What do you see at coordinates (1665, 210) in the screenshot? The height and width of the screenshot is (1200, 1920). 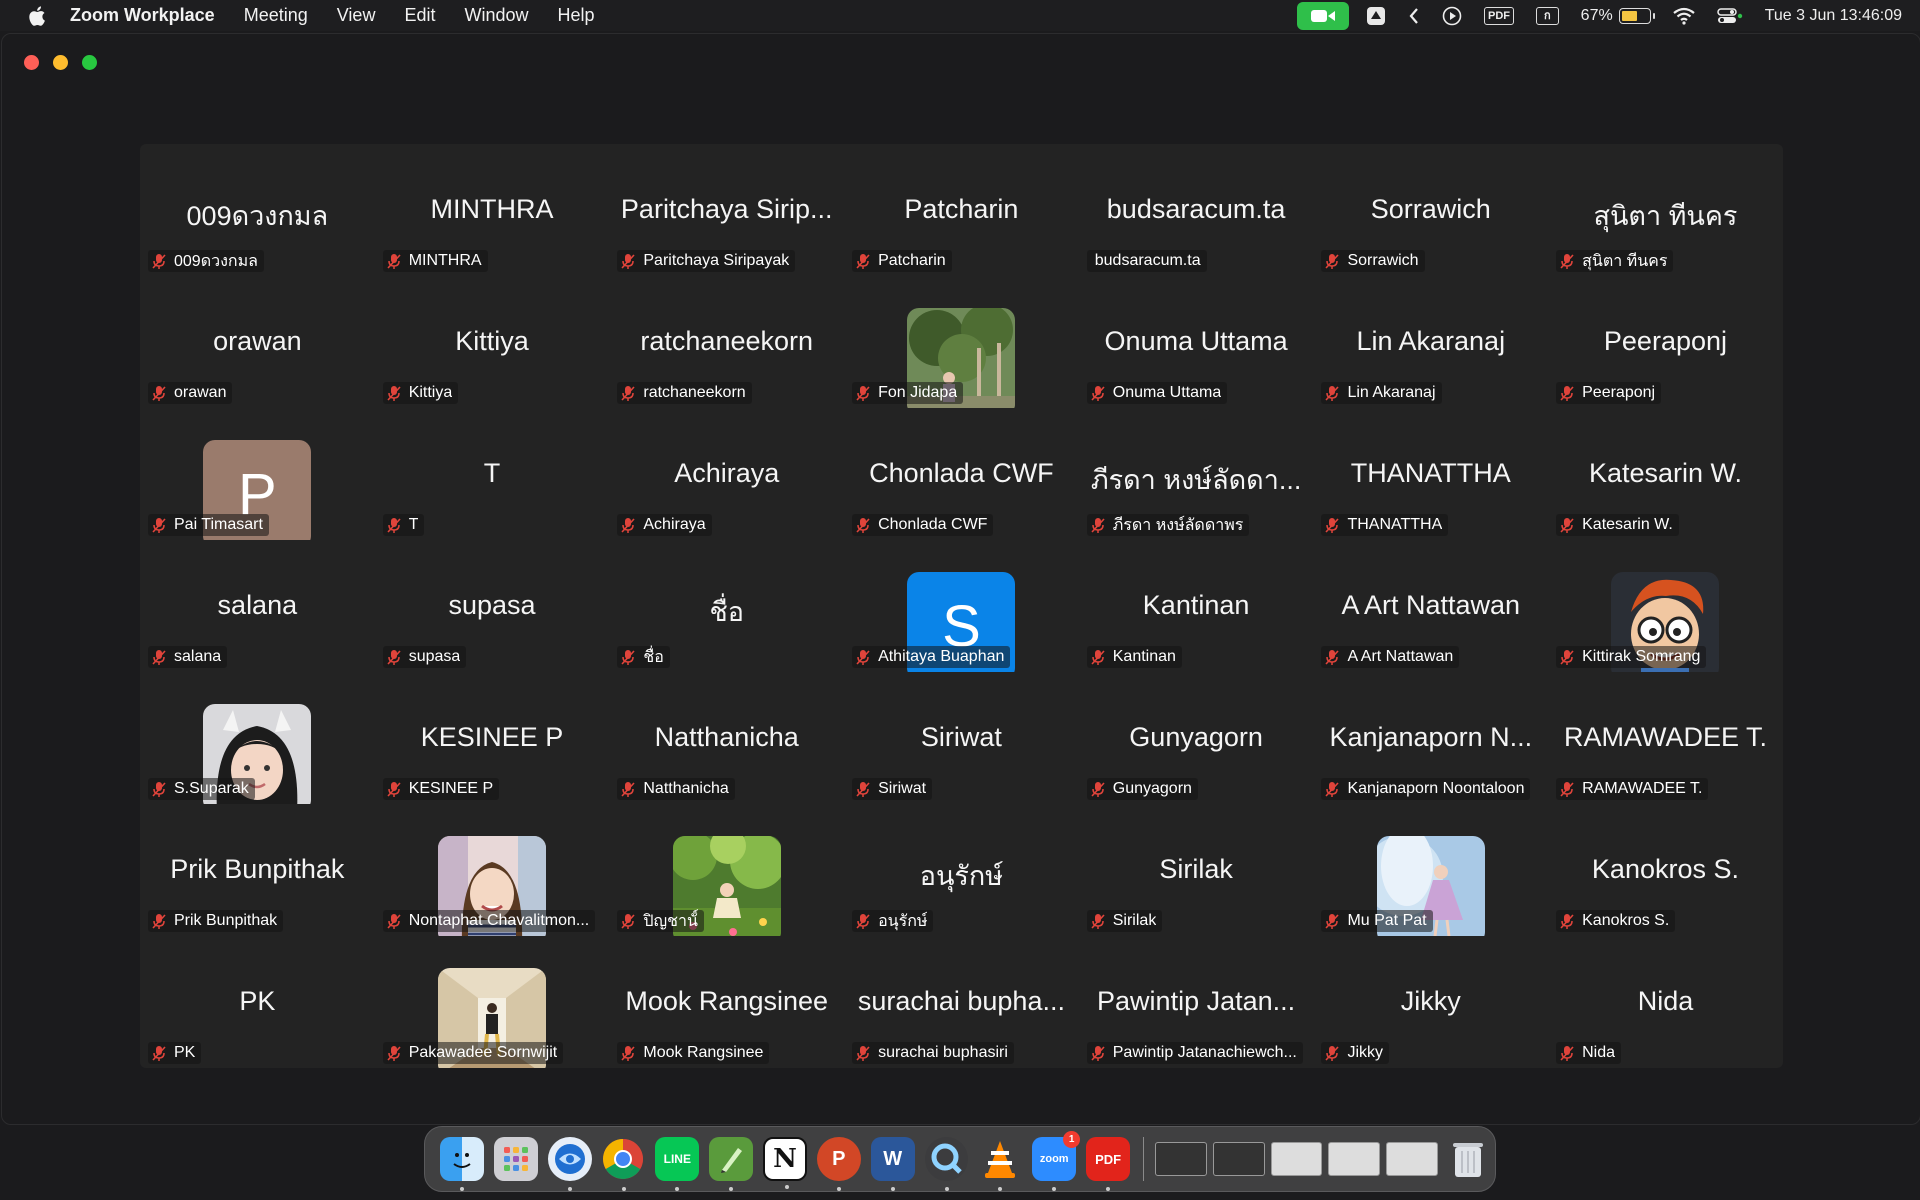 I see `participant-tile: สุนิตา ทีนคร สุนิตา ทีนคร` at bounding box center [1665, 210].